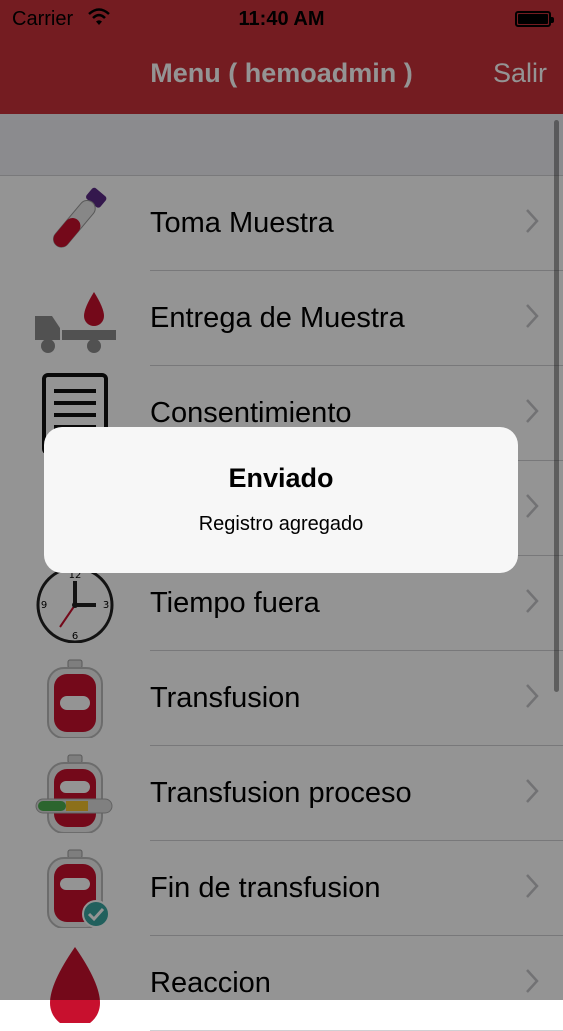 This screenshot has width=563, height=1031. Describe the element at coordinates (281, 524) in the screenshot. I see `alert-message: Registro agregado` at that location.